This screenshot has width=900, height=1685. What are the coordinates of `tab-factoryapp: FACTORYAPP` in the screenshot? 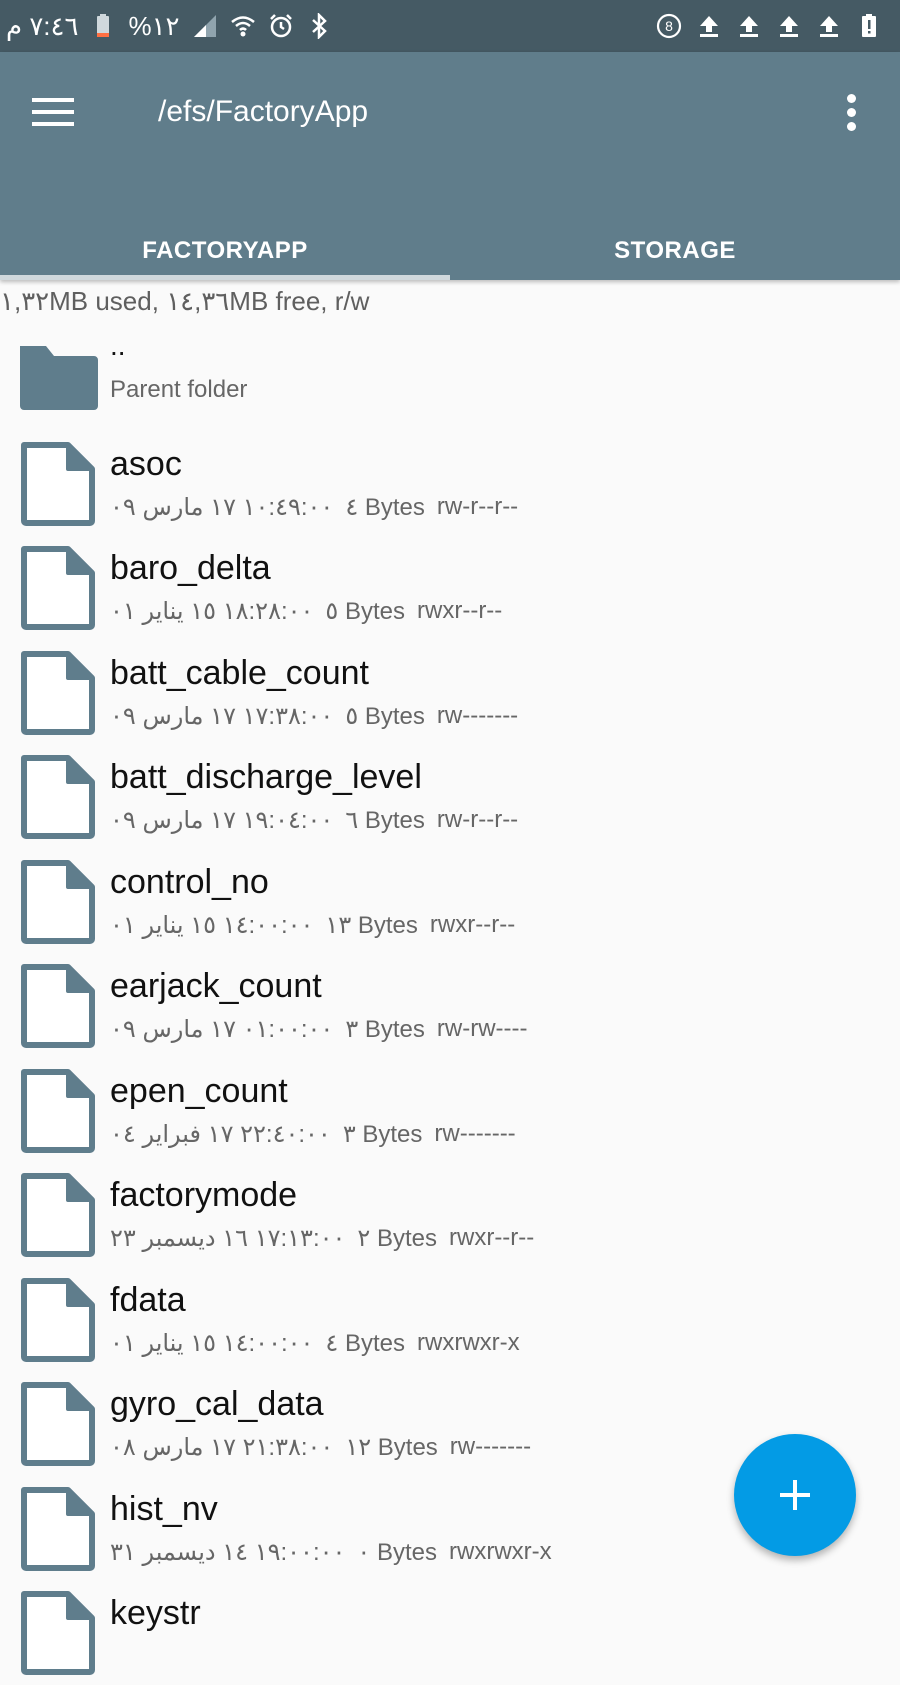 It's located at (225, 251).